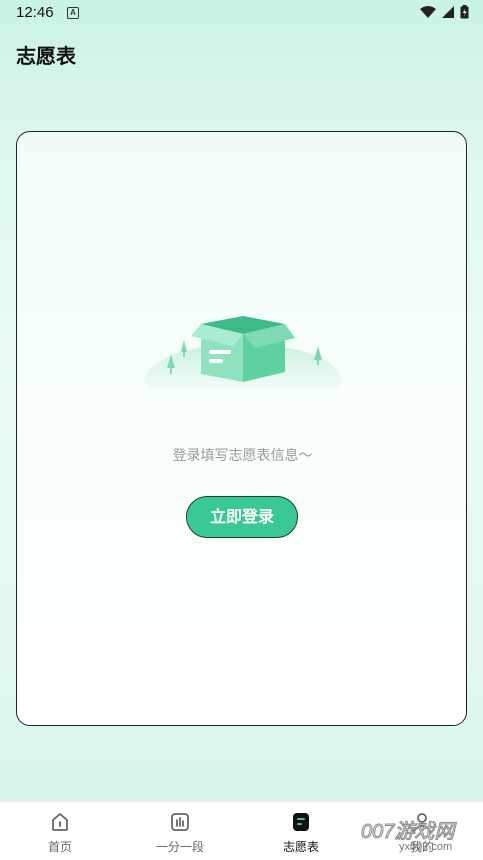  I want to click on wifi-icon, so click(428, 11).